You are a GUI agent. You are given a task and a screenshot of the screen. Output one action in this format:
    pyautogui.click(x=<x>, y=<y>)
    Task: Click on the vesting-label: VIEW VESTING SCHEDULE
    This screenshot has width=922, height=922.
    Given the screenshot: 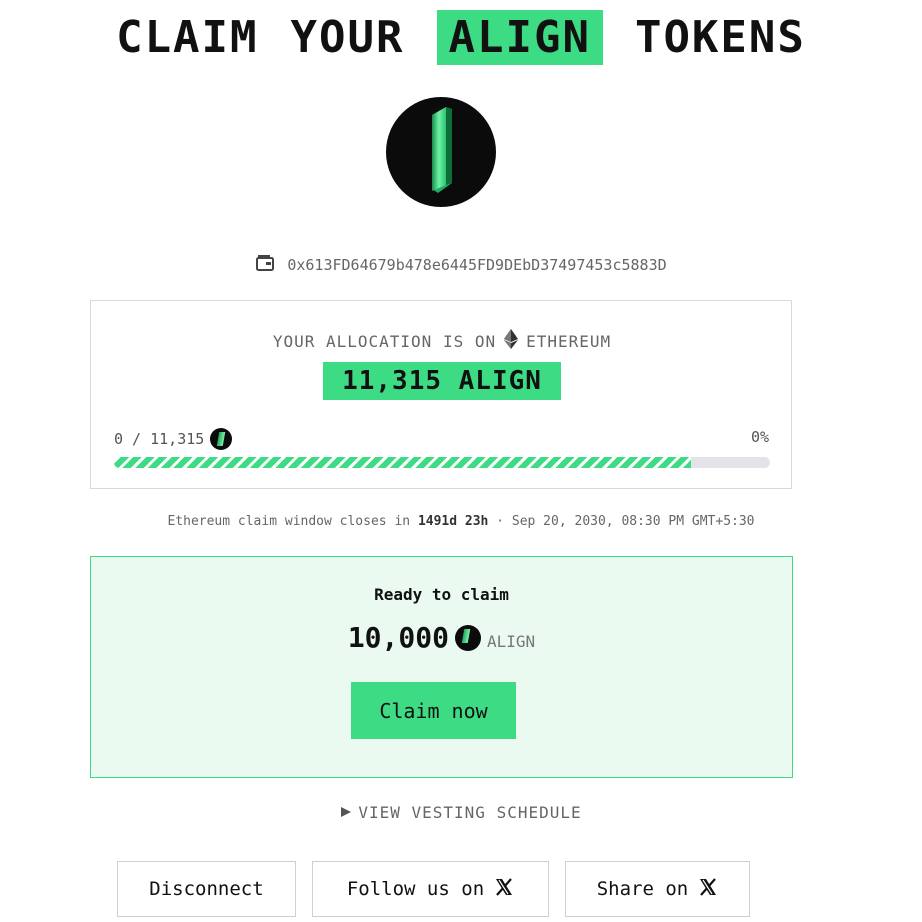 What is the action you would take?
    pyautogui.click(x=470, y=812)
    